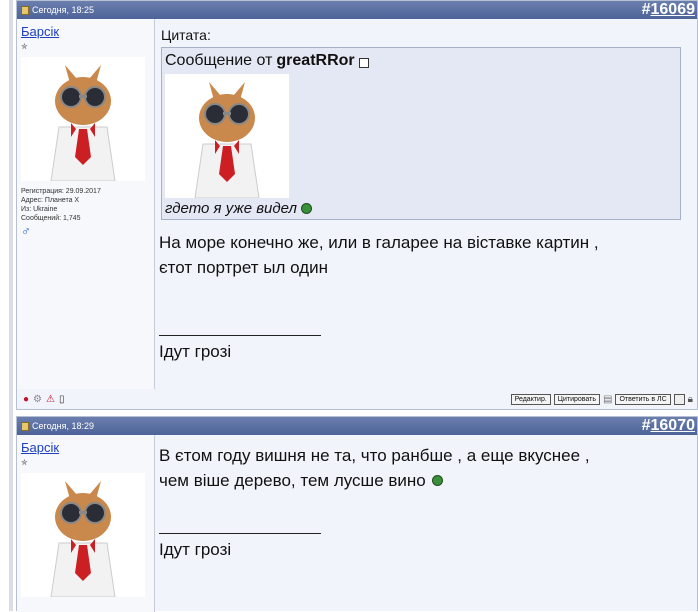 This screenshot has width=698, height=612. I want to click on quote-author: greatRRor, so click(315, 60).